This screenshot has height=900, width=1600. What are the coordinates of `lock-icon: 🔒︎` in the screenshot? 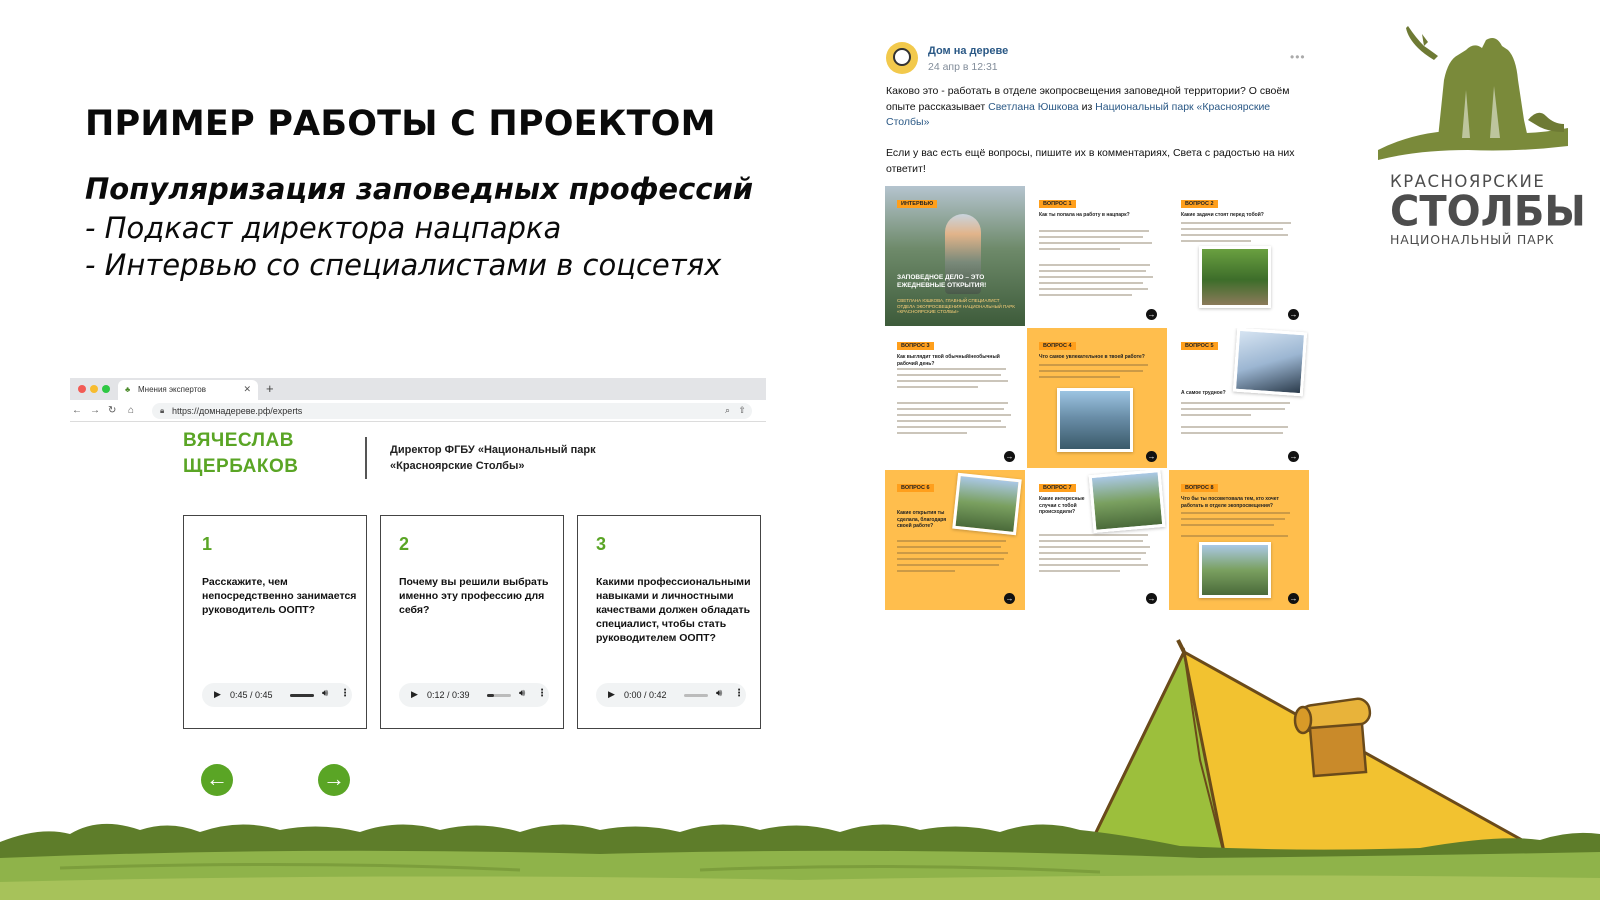 It's located at (162, 410).